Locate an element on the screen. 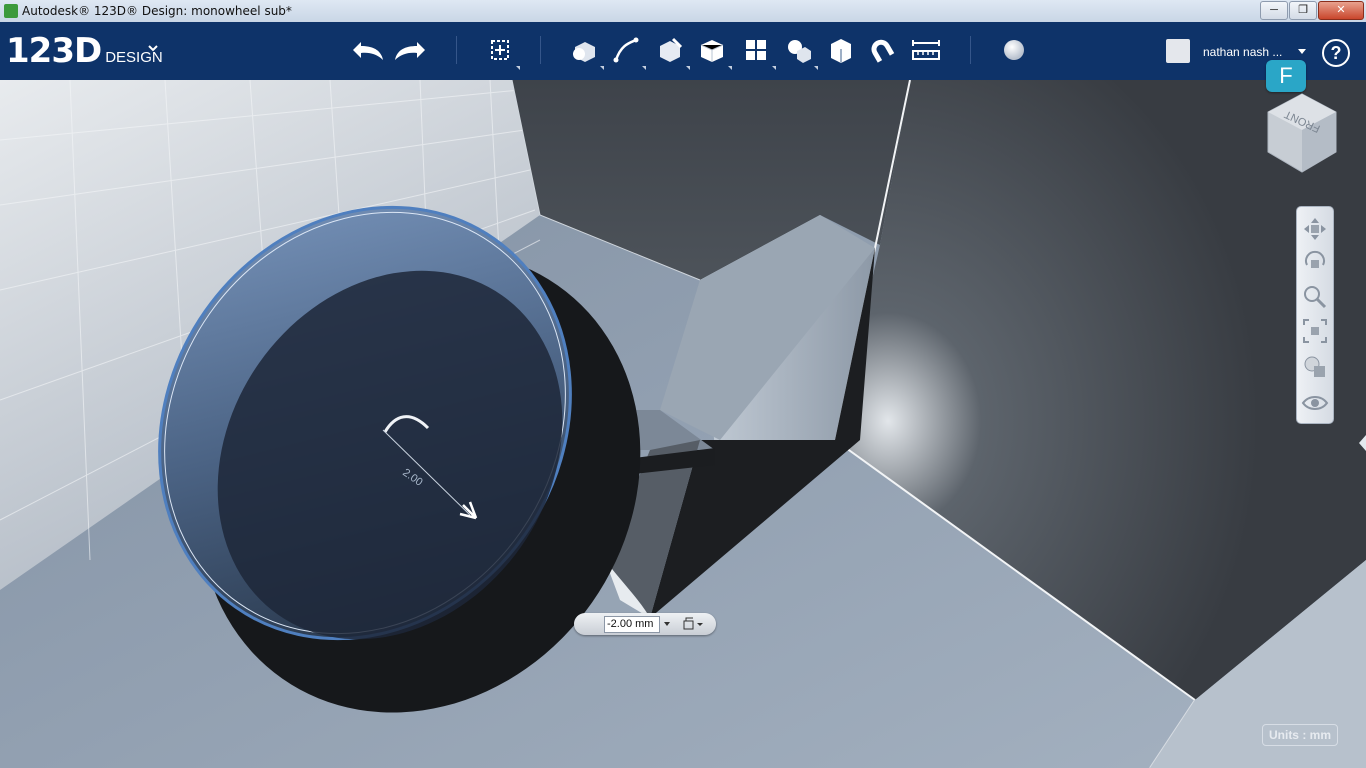 This screenshot has height=768, width=1366. modify-button is located at coordinates (713, 51).